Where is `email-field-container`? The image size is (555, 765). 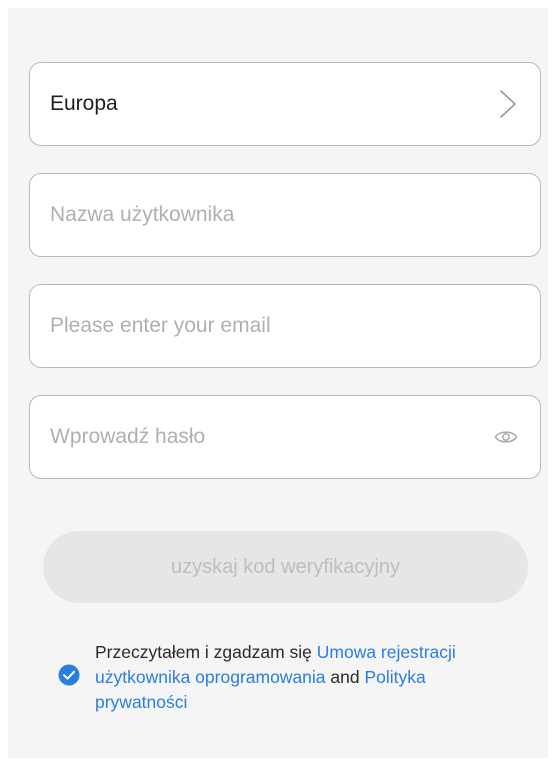
email-field-container is located at coordinates (285, 326).